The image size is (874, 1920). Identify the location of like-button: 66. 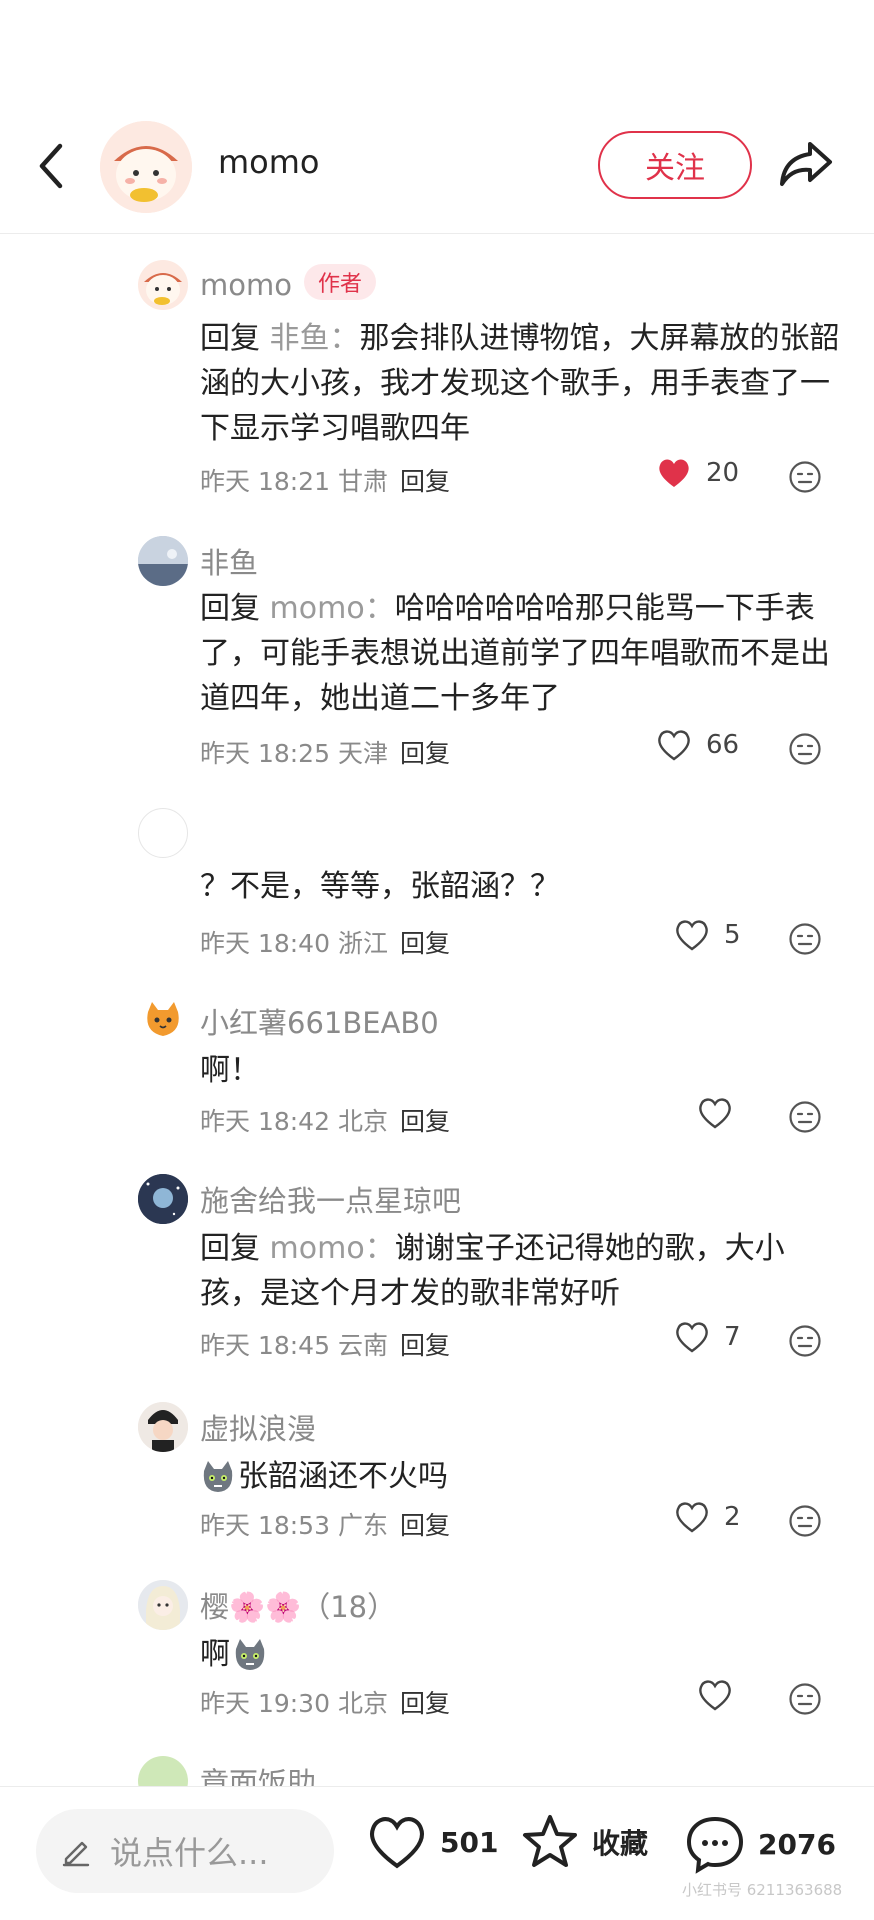
(697, 745).